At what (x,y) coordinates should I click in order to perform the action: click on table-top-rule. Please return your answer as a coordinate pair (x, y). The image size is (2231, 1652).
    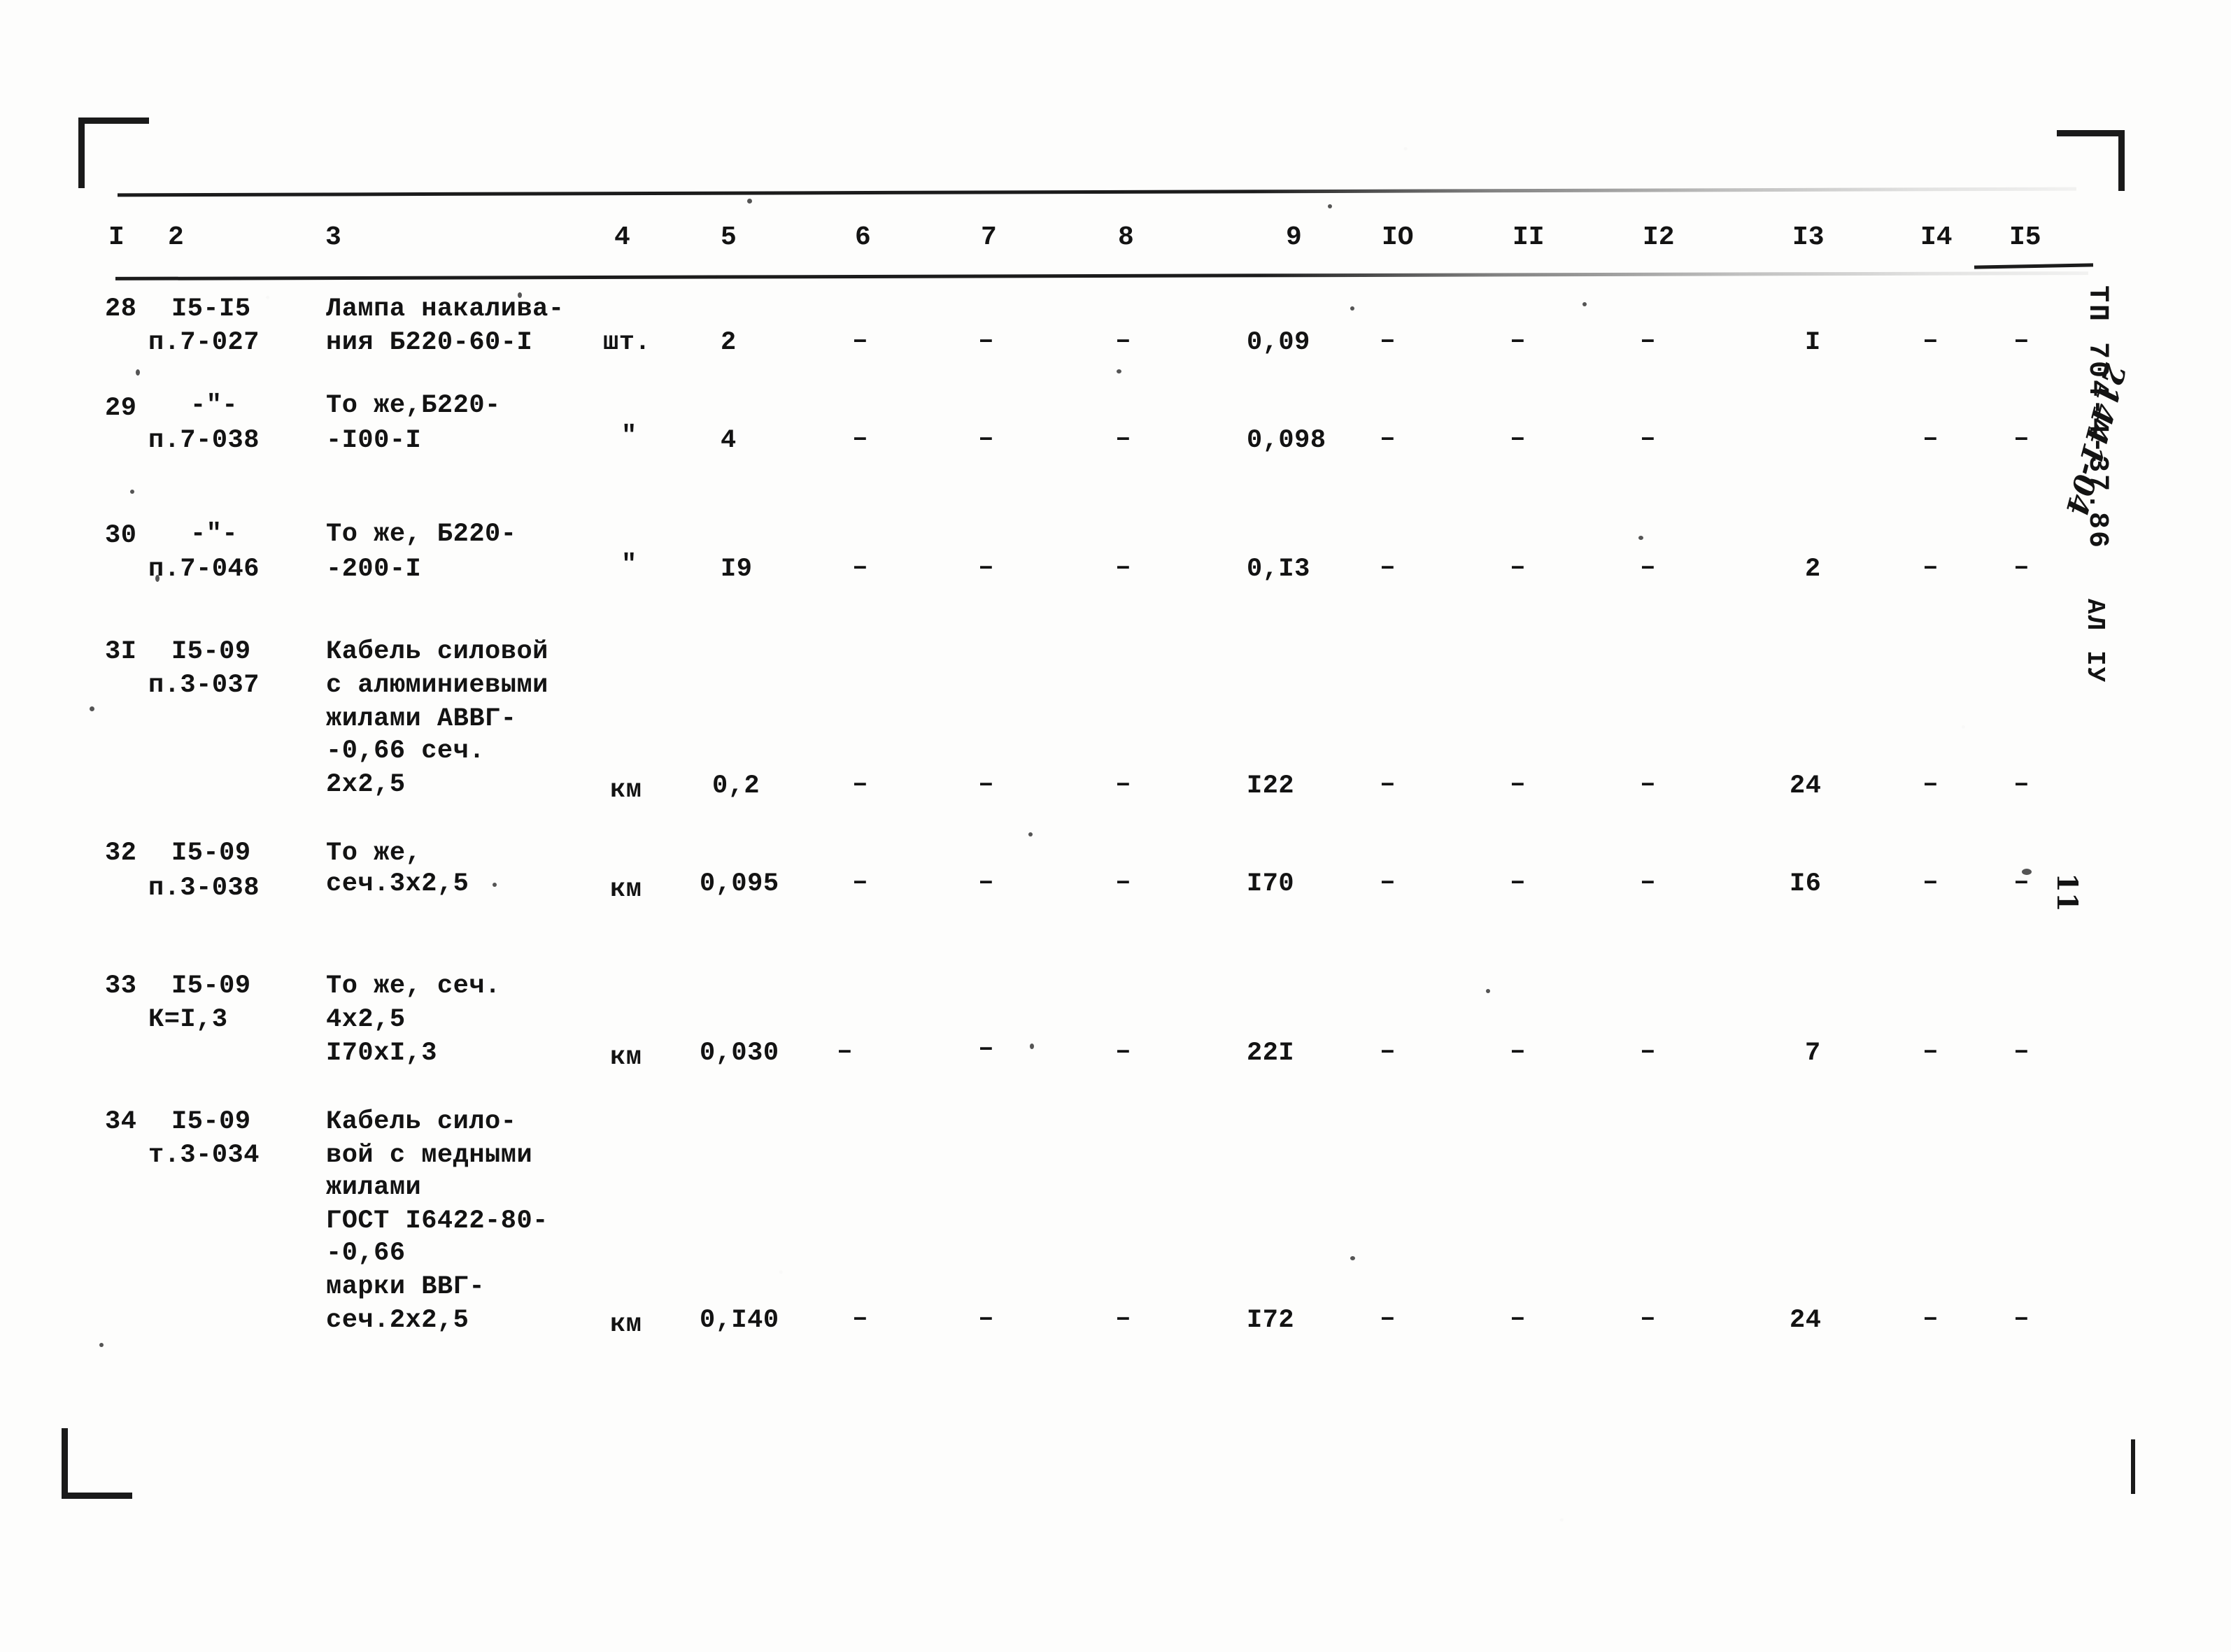
    Looking at the image, I should click on (1097, 192).